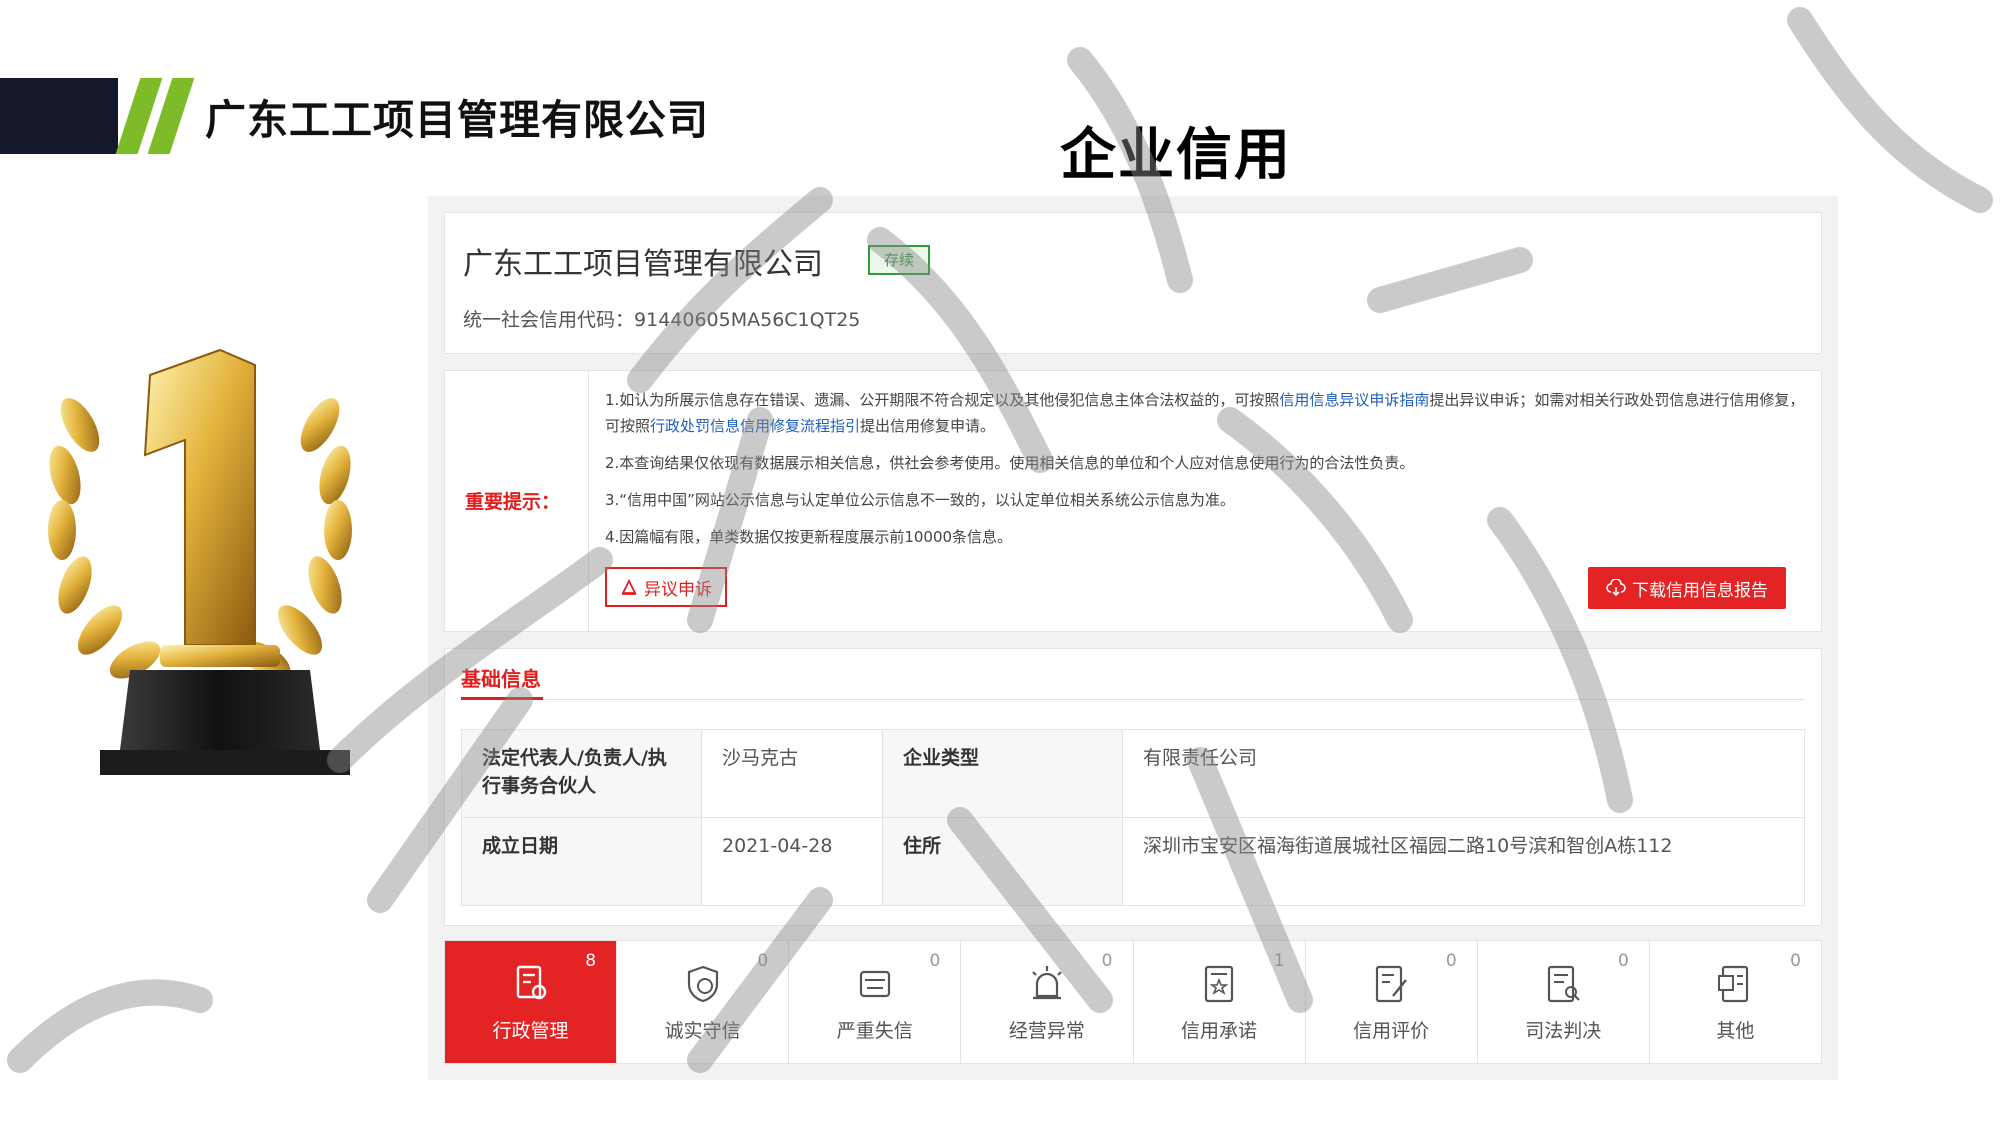  I want to click on company-type-value: 有限责任公司, so click(1463, 773).